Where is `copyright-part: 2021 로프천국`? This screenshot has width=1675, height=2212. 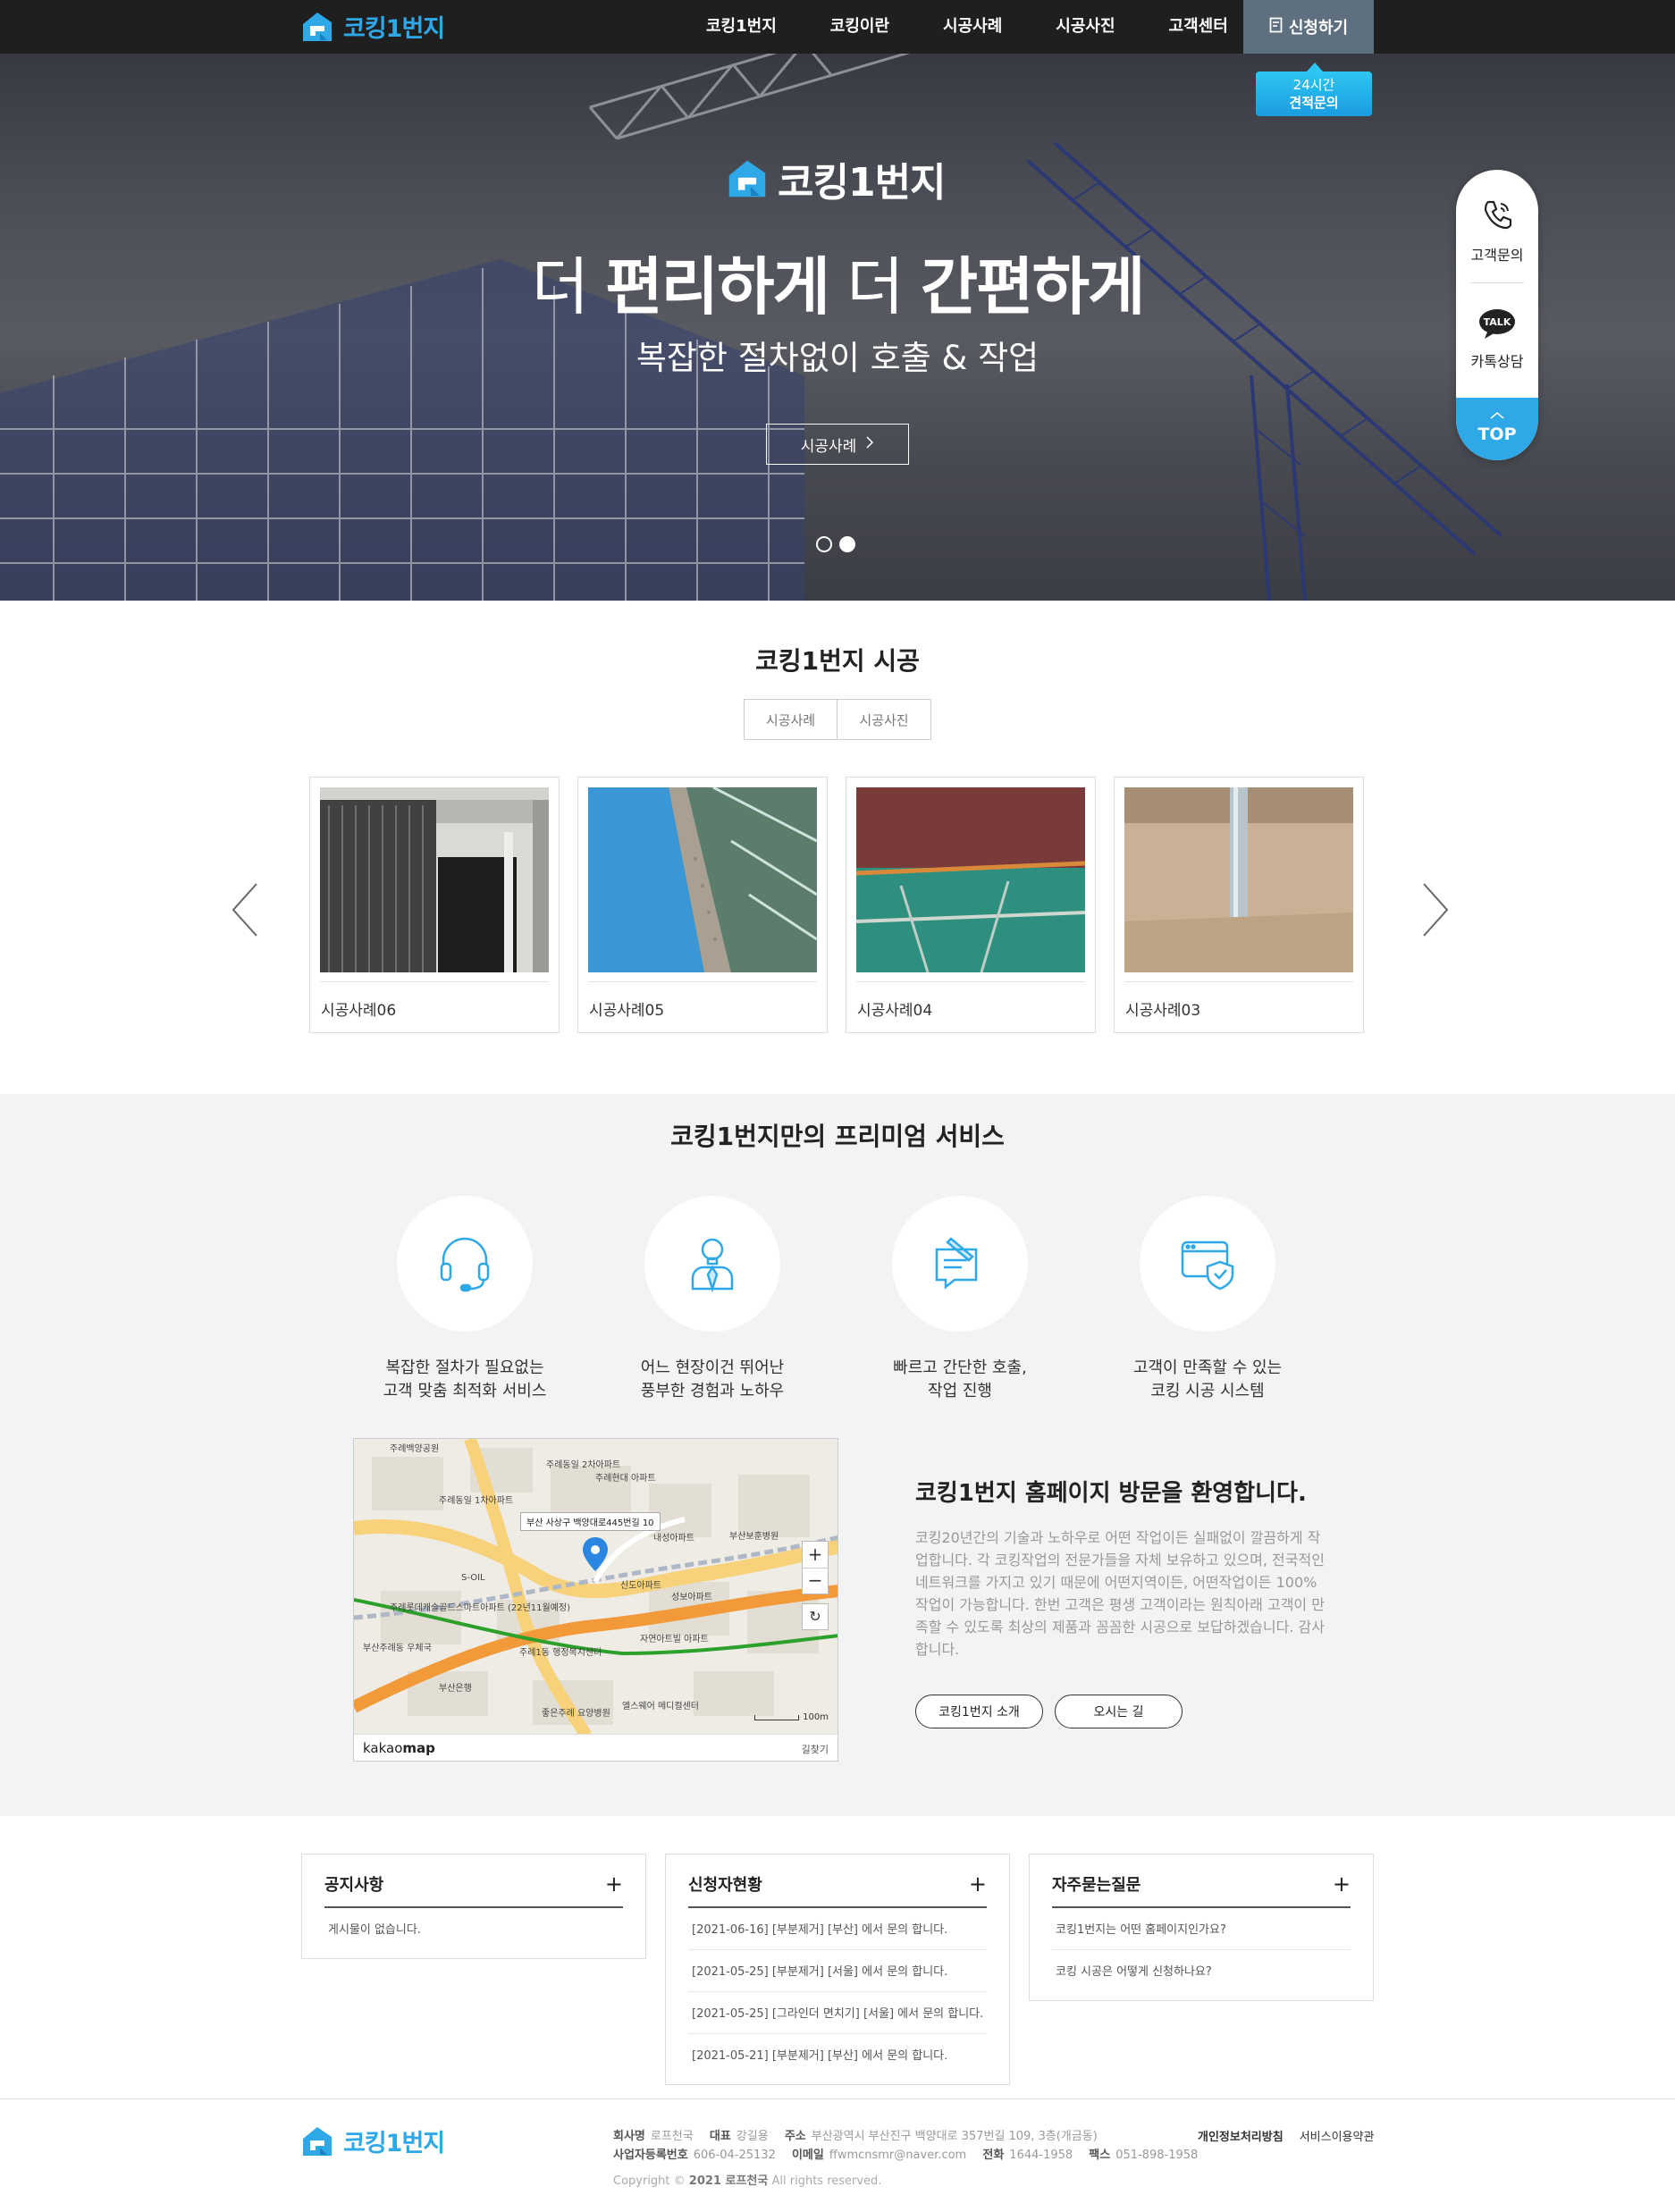
copyright-part: 2021 로프천국 is located at coordinates (728, 2181).